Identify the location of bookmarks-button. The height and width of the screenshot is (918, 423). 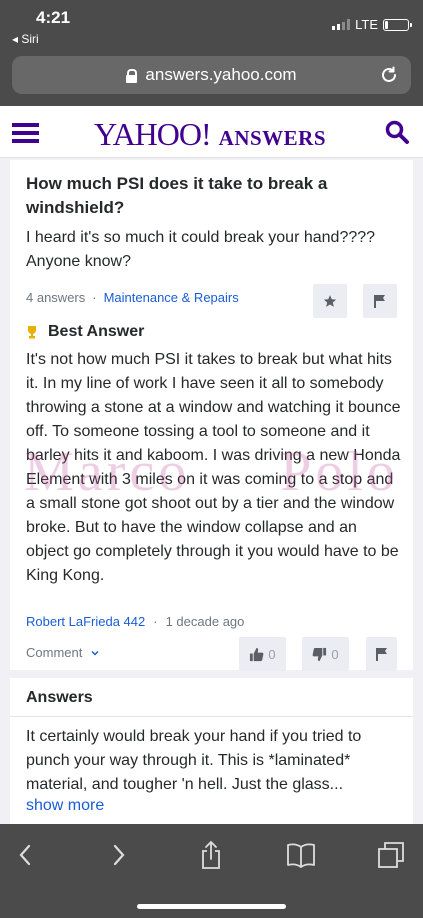
(301, 855).